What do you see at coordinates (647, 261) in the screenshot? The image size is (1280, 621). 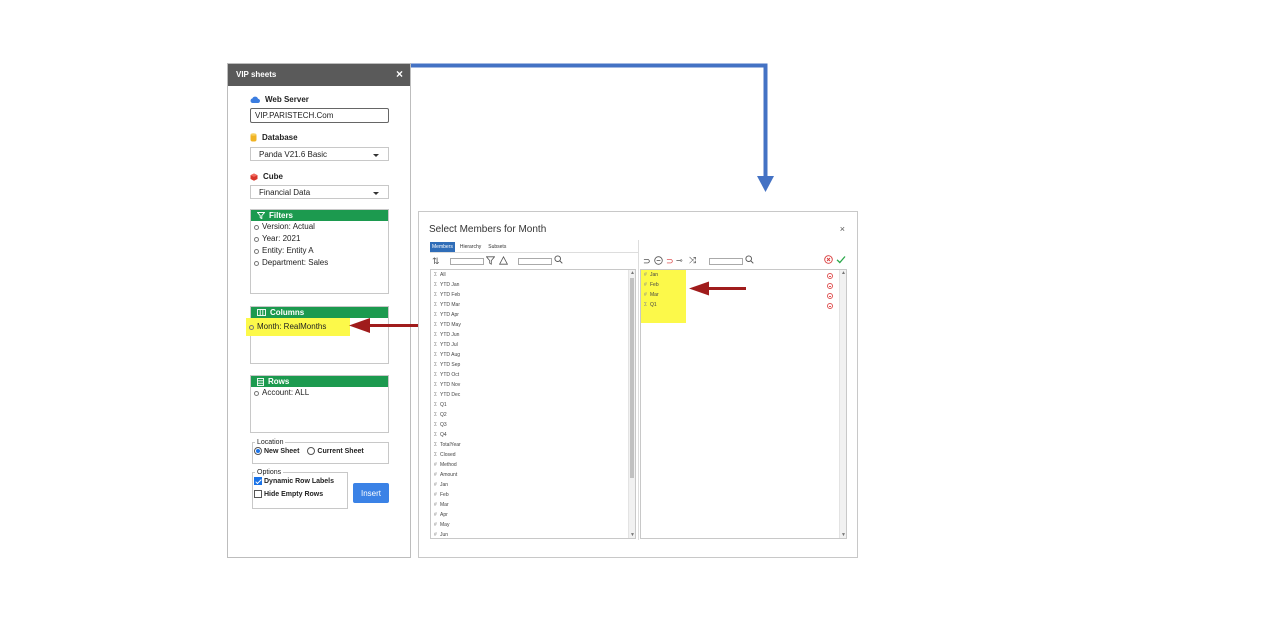 I see `select-icon: ⊃` at bounding box center [647, 261].